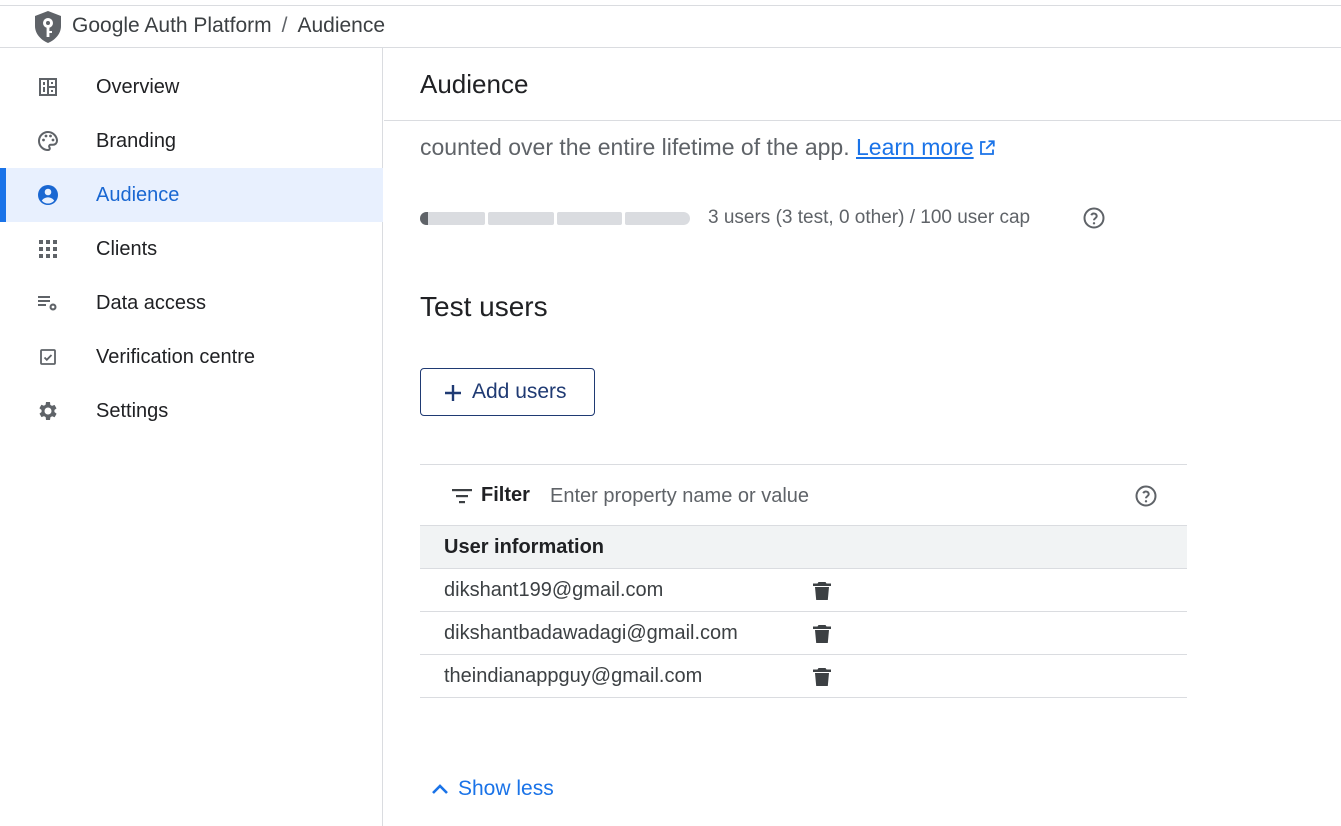 The height and width of the screenshot is (826, 1341). What do you see at coordinates (48, 411) in the screenshot?
I see `gear-icon` at bounding box center [48, 411].